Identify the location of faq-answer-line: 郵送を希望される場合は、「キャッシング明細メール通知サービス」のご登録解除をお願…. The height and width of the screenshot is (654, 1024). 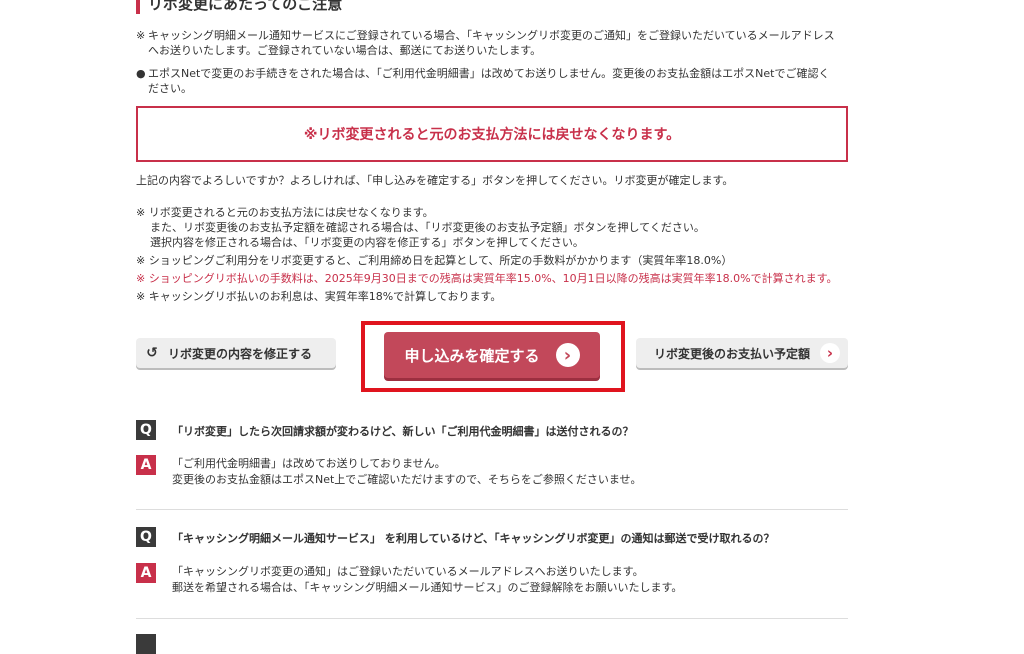
(427, 587).